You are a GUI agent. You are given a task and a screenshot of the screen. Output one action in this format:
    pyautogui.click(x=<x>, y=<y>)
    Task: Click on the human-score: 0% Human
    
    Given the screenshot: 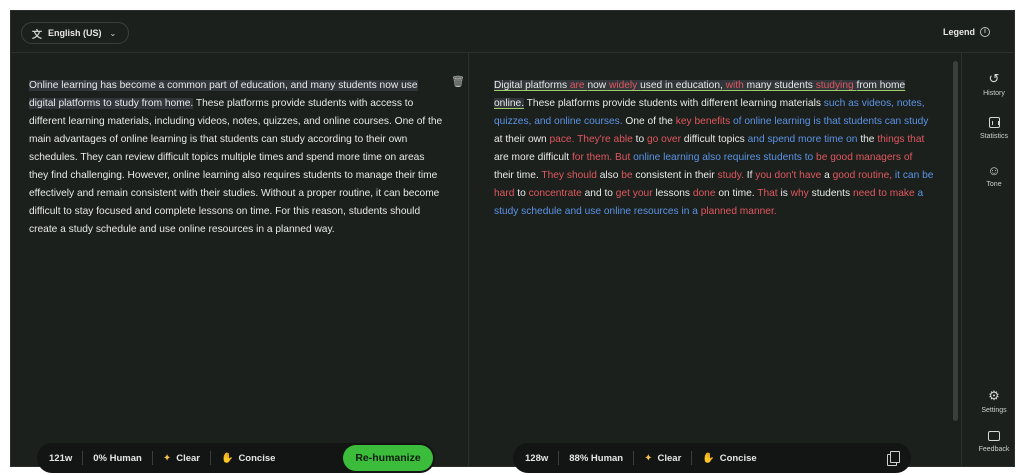 What is the action you would take?
    pyautogui.click(x=117, y=458)
    